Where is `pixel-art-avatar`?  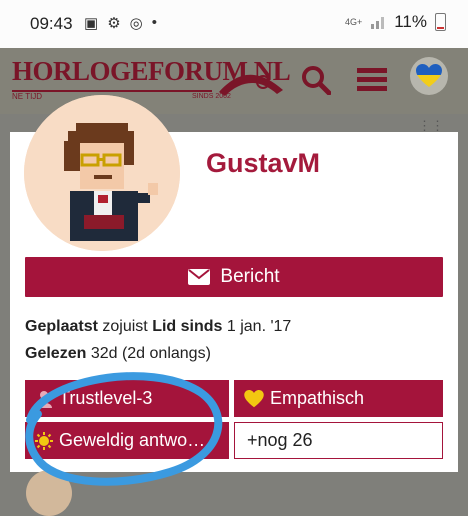 pixel-art-avatar is located at coordinates (102, 173).